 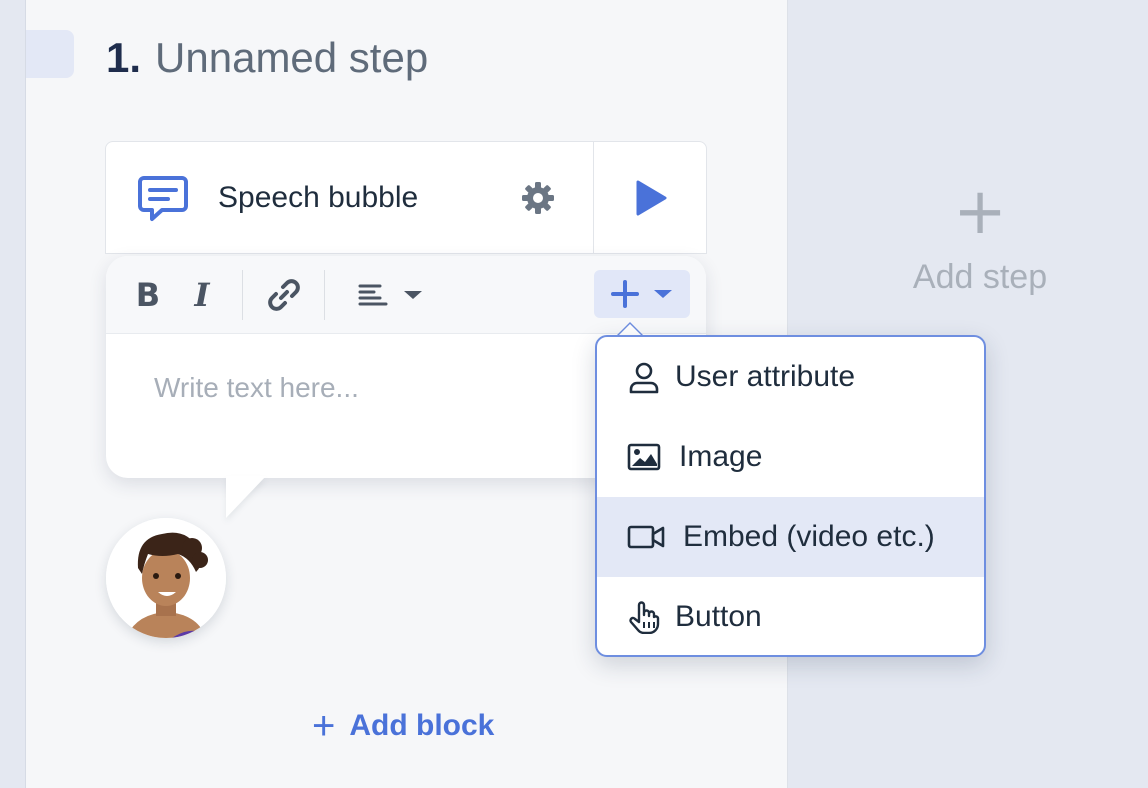 What do you see at coordinates (644, 378) in the screenshot?
I see `user-icon` at bounding box center [644, 378].